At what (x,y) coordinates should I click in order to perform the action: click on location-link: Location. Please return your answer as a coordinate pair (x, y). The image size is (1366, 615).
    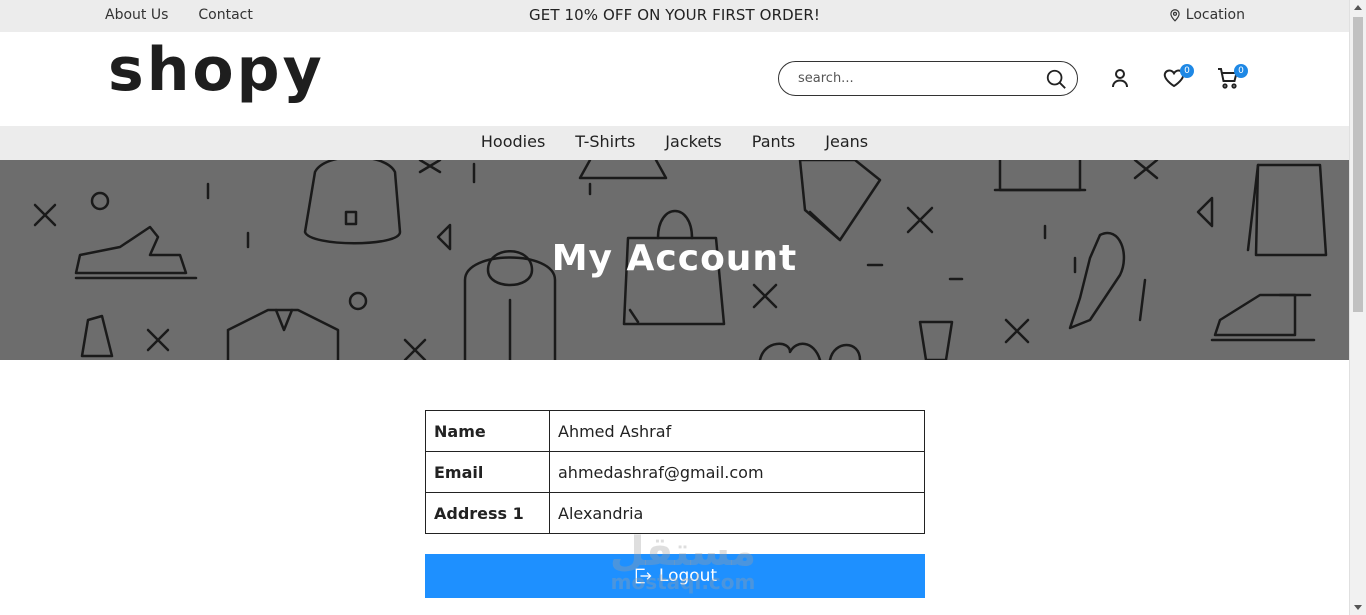
    Looking at the image, I should click on (1206, 15).